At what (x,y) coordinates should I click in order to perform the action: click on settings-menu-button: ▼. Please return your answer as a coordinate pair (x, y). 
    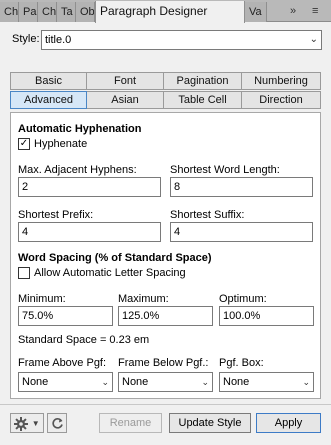
    Looking at the image, I should click on (27, 423).